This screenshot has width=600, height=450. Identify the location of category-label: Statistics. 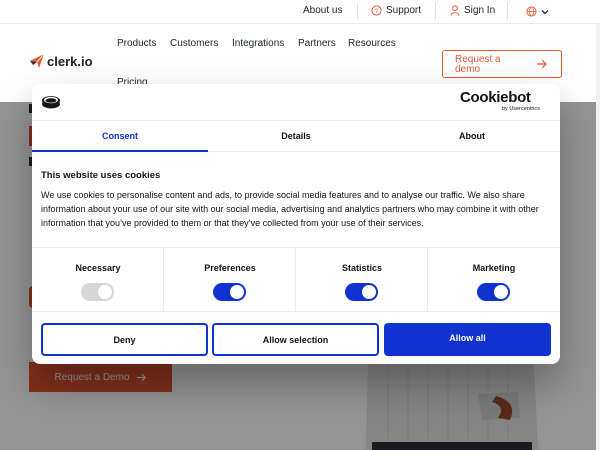
(362, 268).